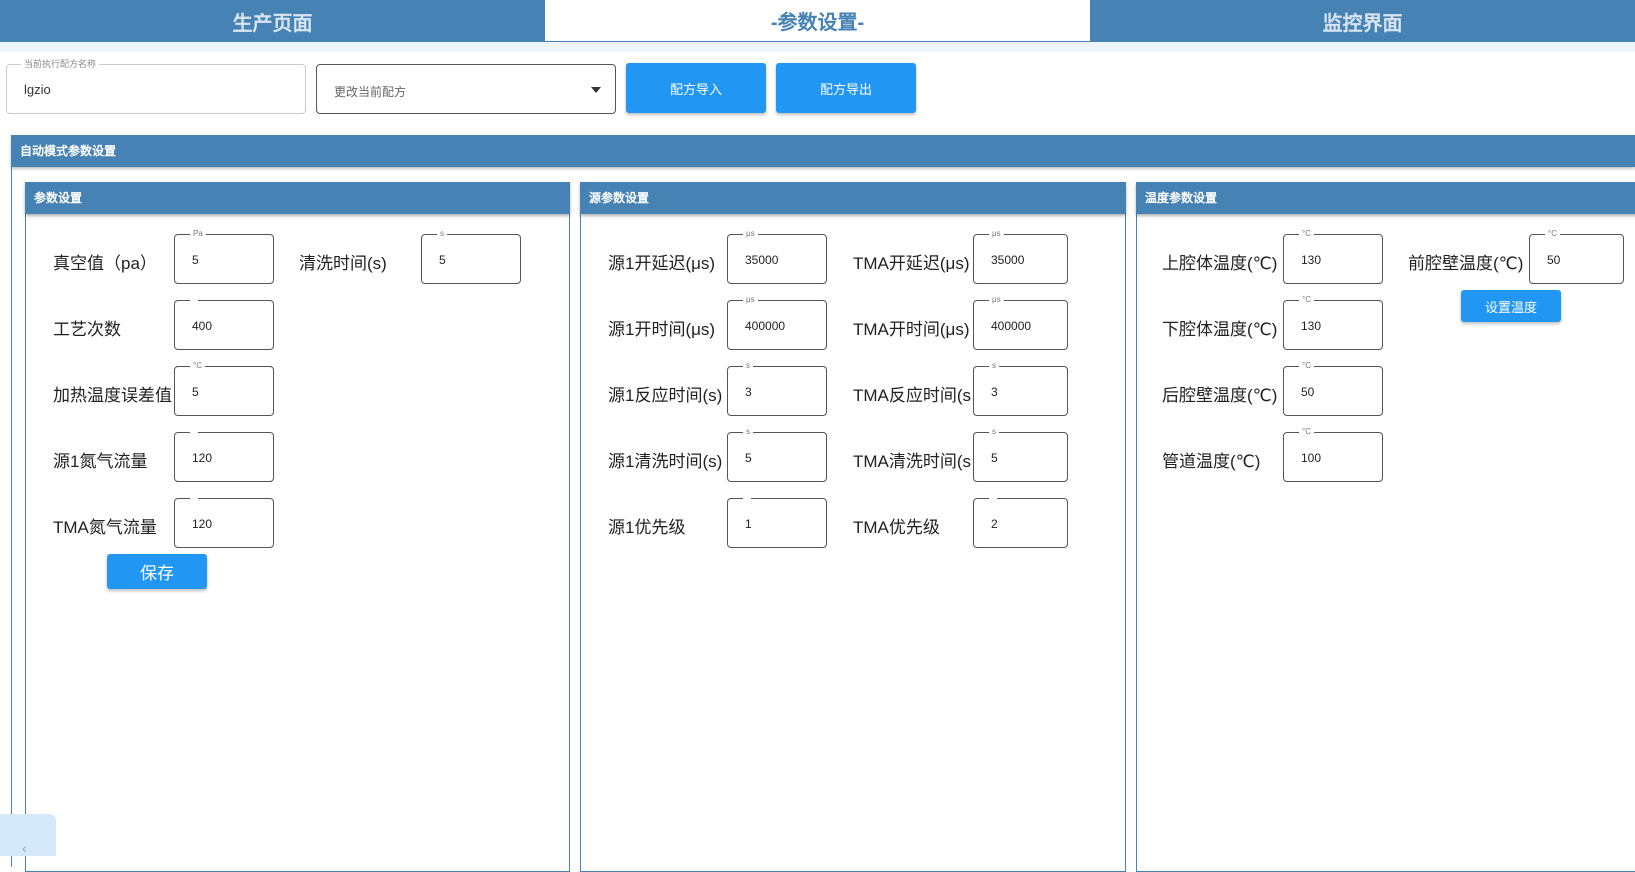  I want to click on src1-open-delay-input: μs 35000, so click(777, 256).